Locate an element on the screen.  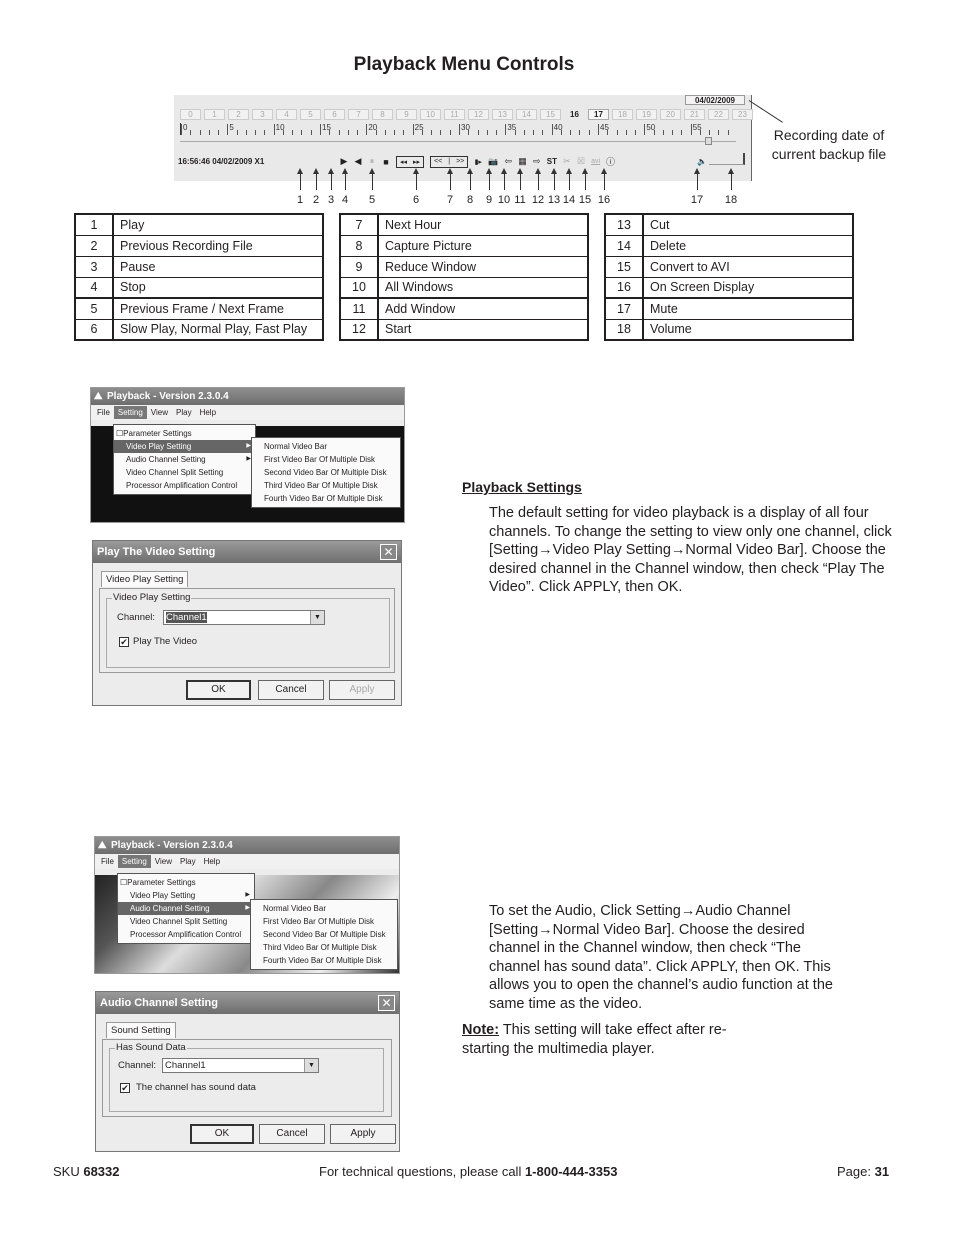
hour-button: 15 is located at coordinates (550, 114).